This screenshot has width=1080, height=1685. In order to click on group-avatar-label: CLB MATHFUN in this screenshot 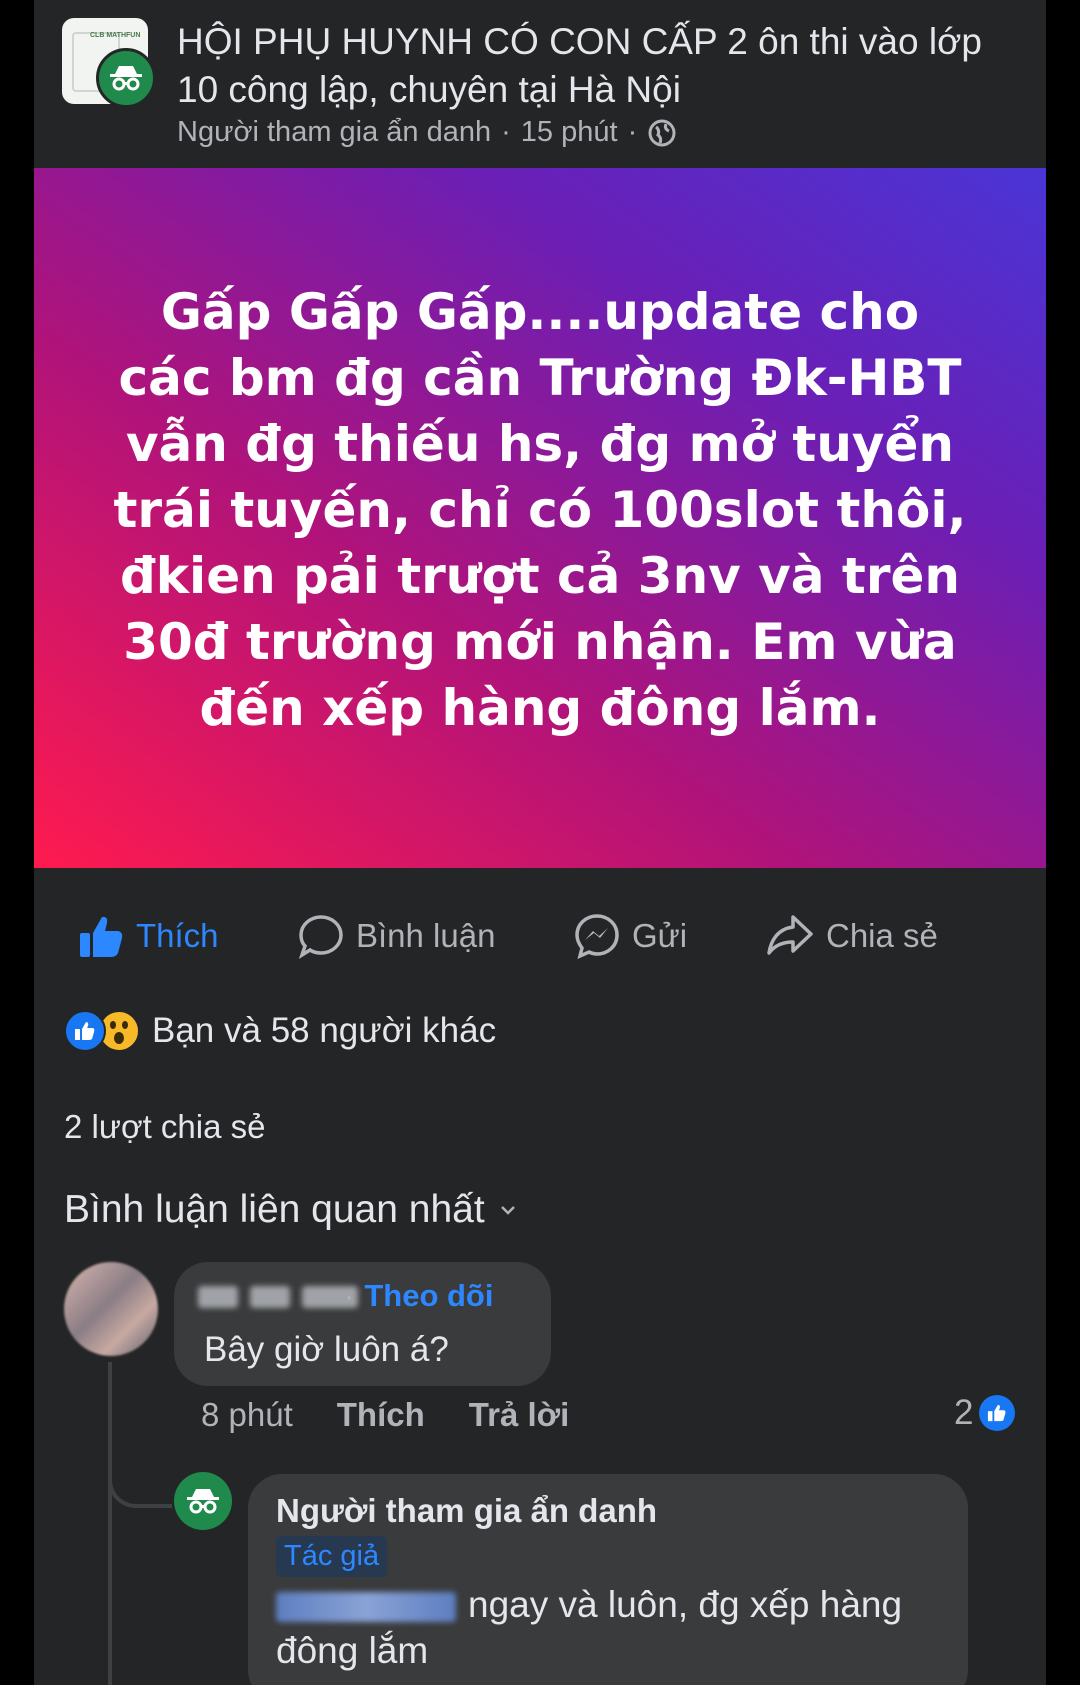, I will do `click(115, 35)`.